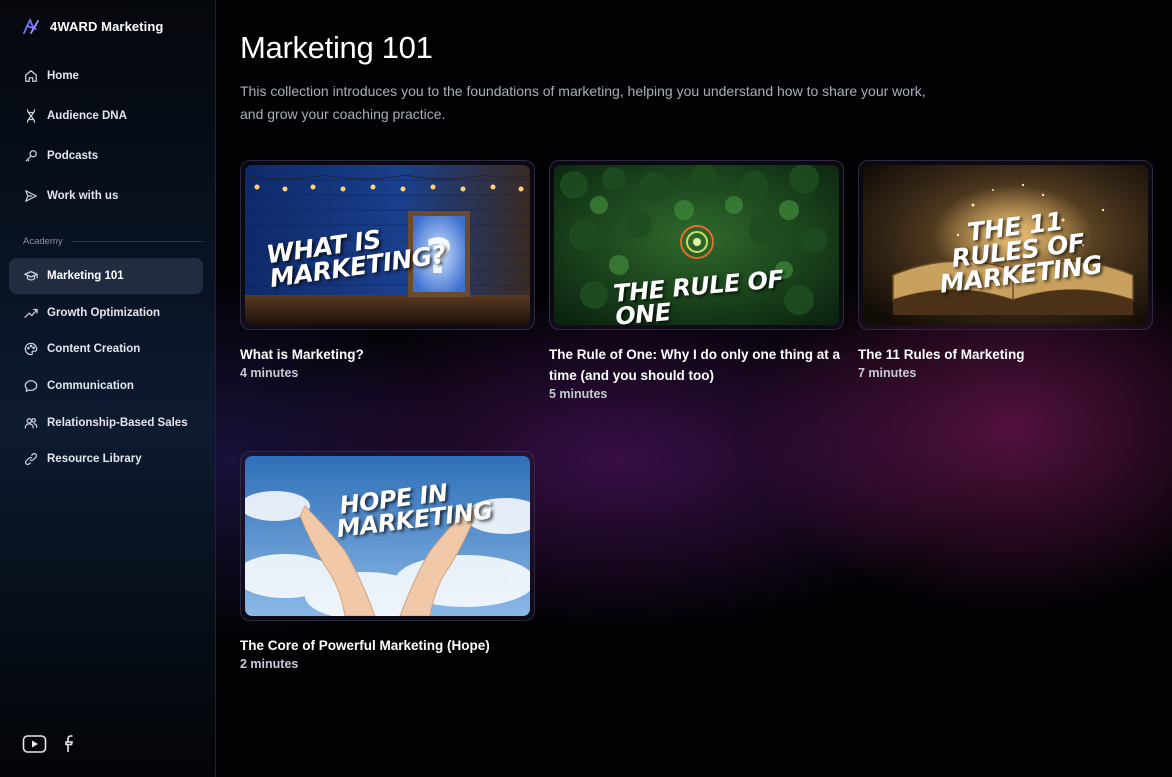 This screenshot has height=777, width=1172. I want to click on chat-icon, so click(30, 386).